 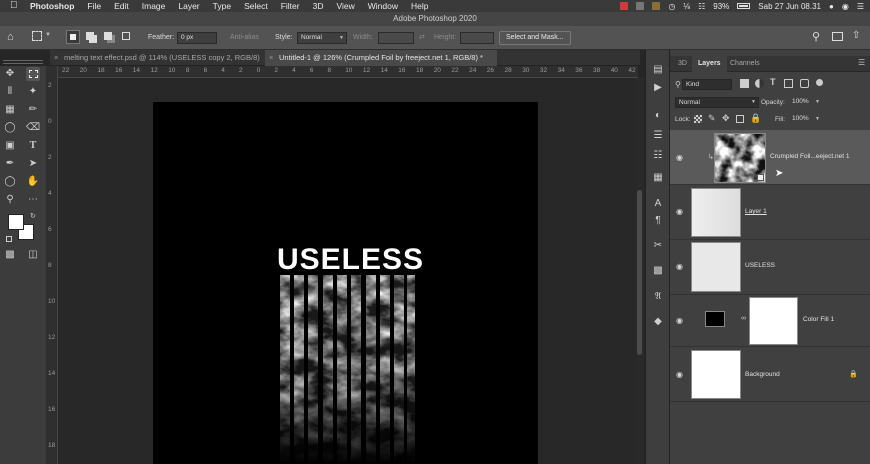 I want to click on tab-layers: Layers, so click(x=709, y=64).